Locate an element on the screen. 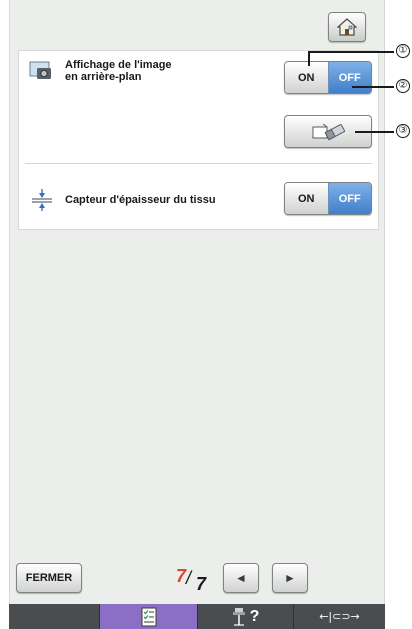  left-arrow-icon: ◄ is located at coordinates (241, 578).